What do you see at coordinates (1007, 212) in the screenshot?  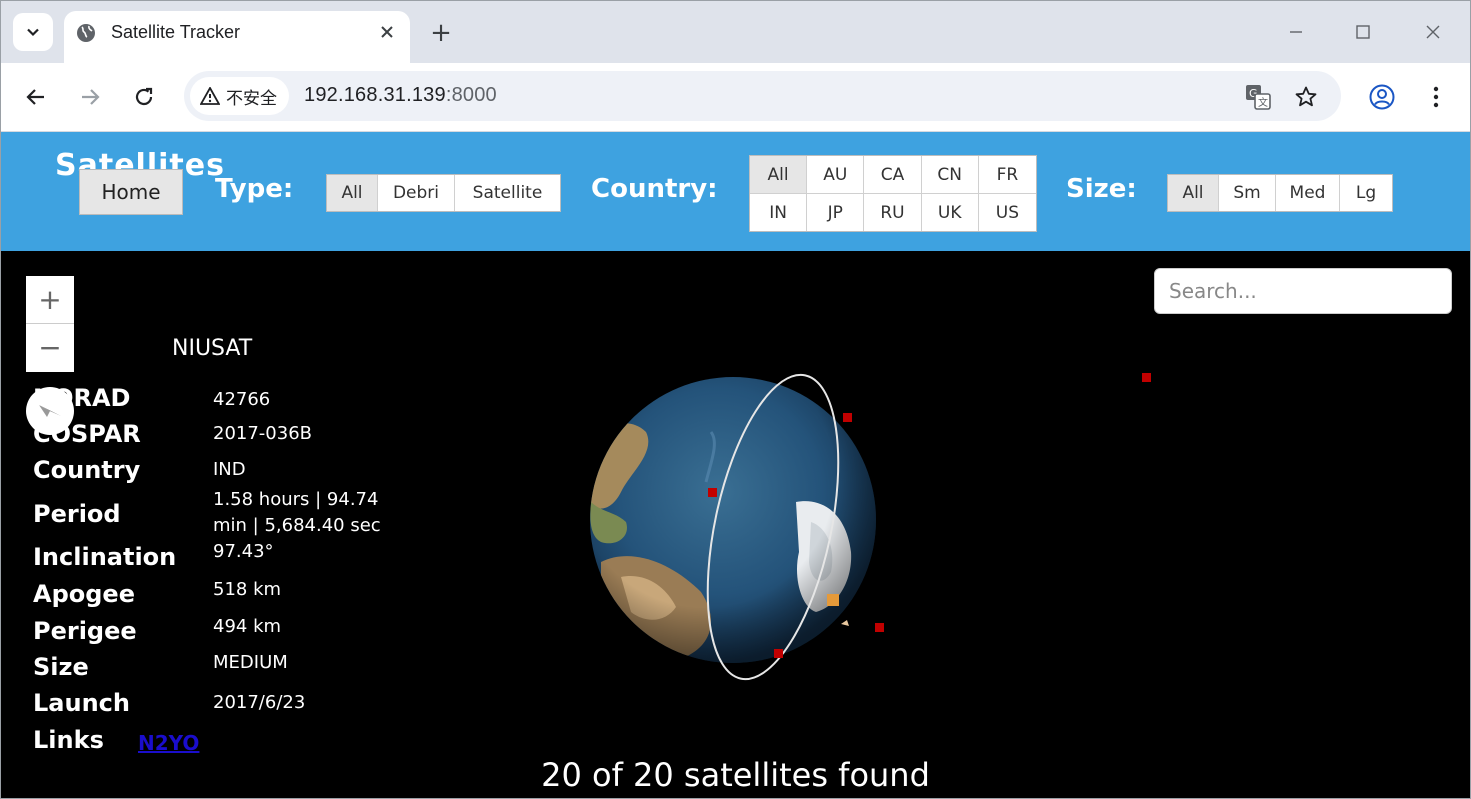 I see `country-option-us: US` at bounding box center [1007, 212].